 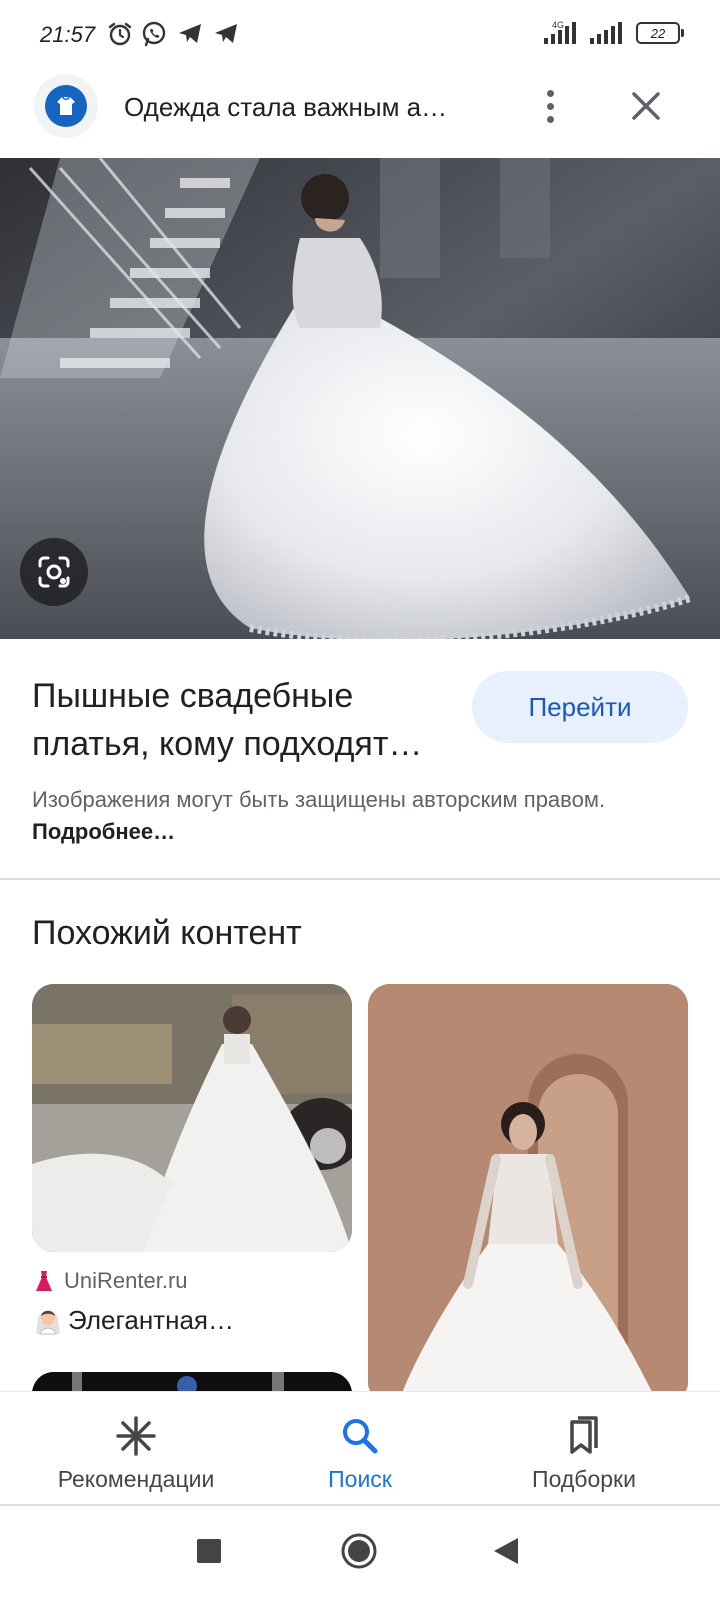 I want to click on signal-icon, so click(x=560, y=33).